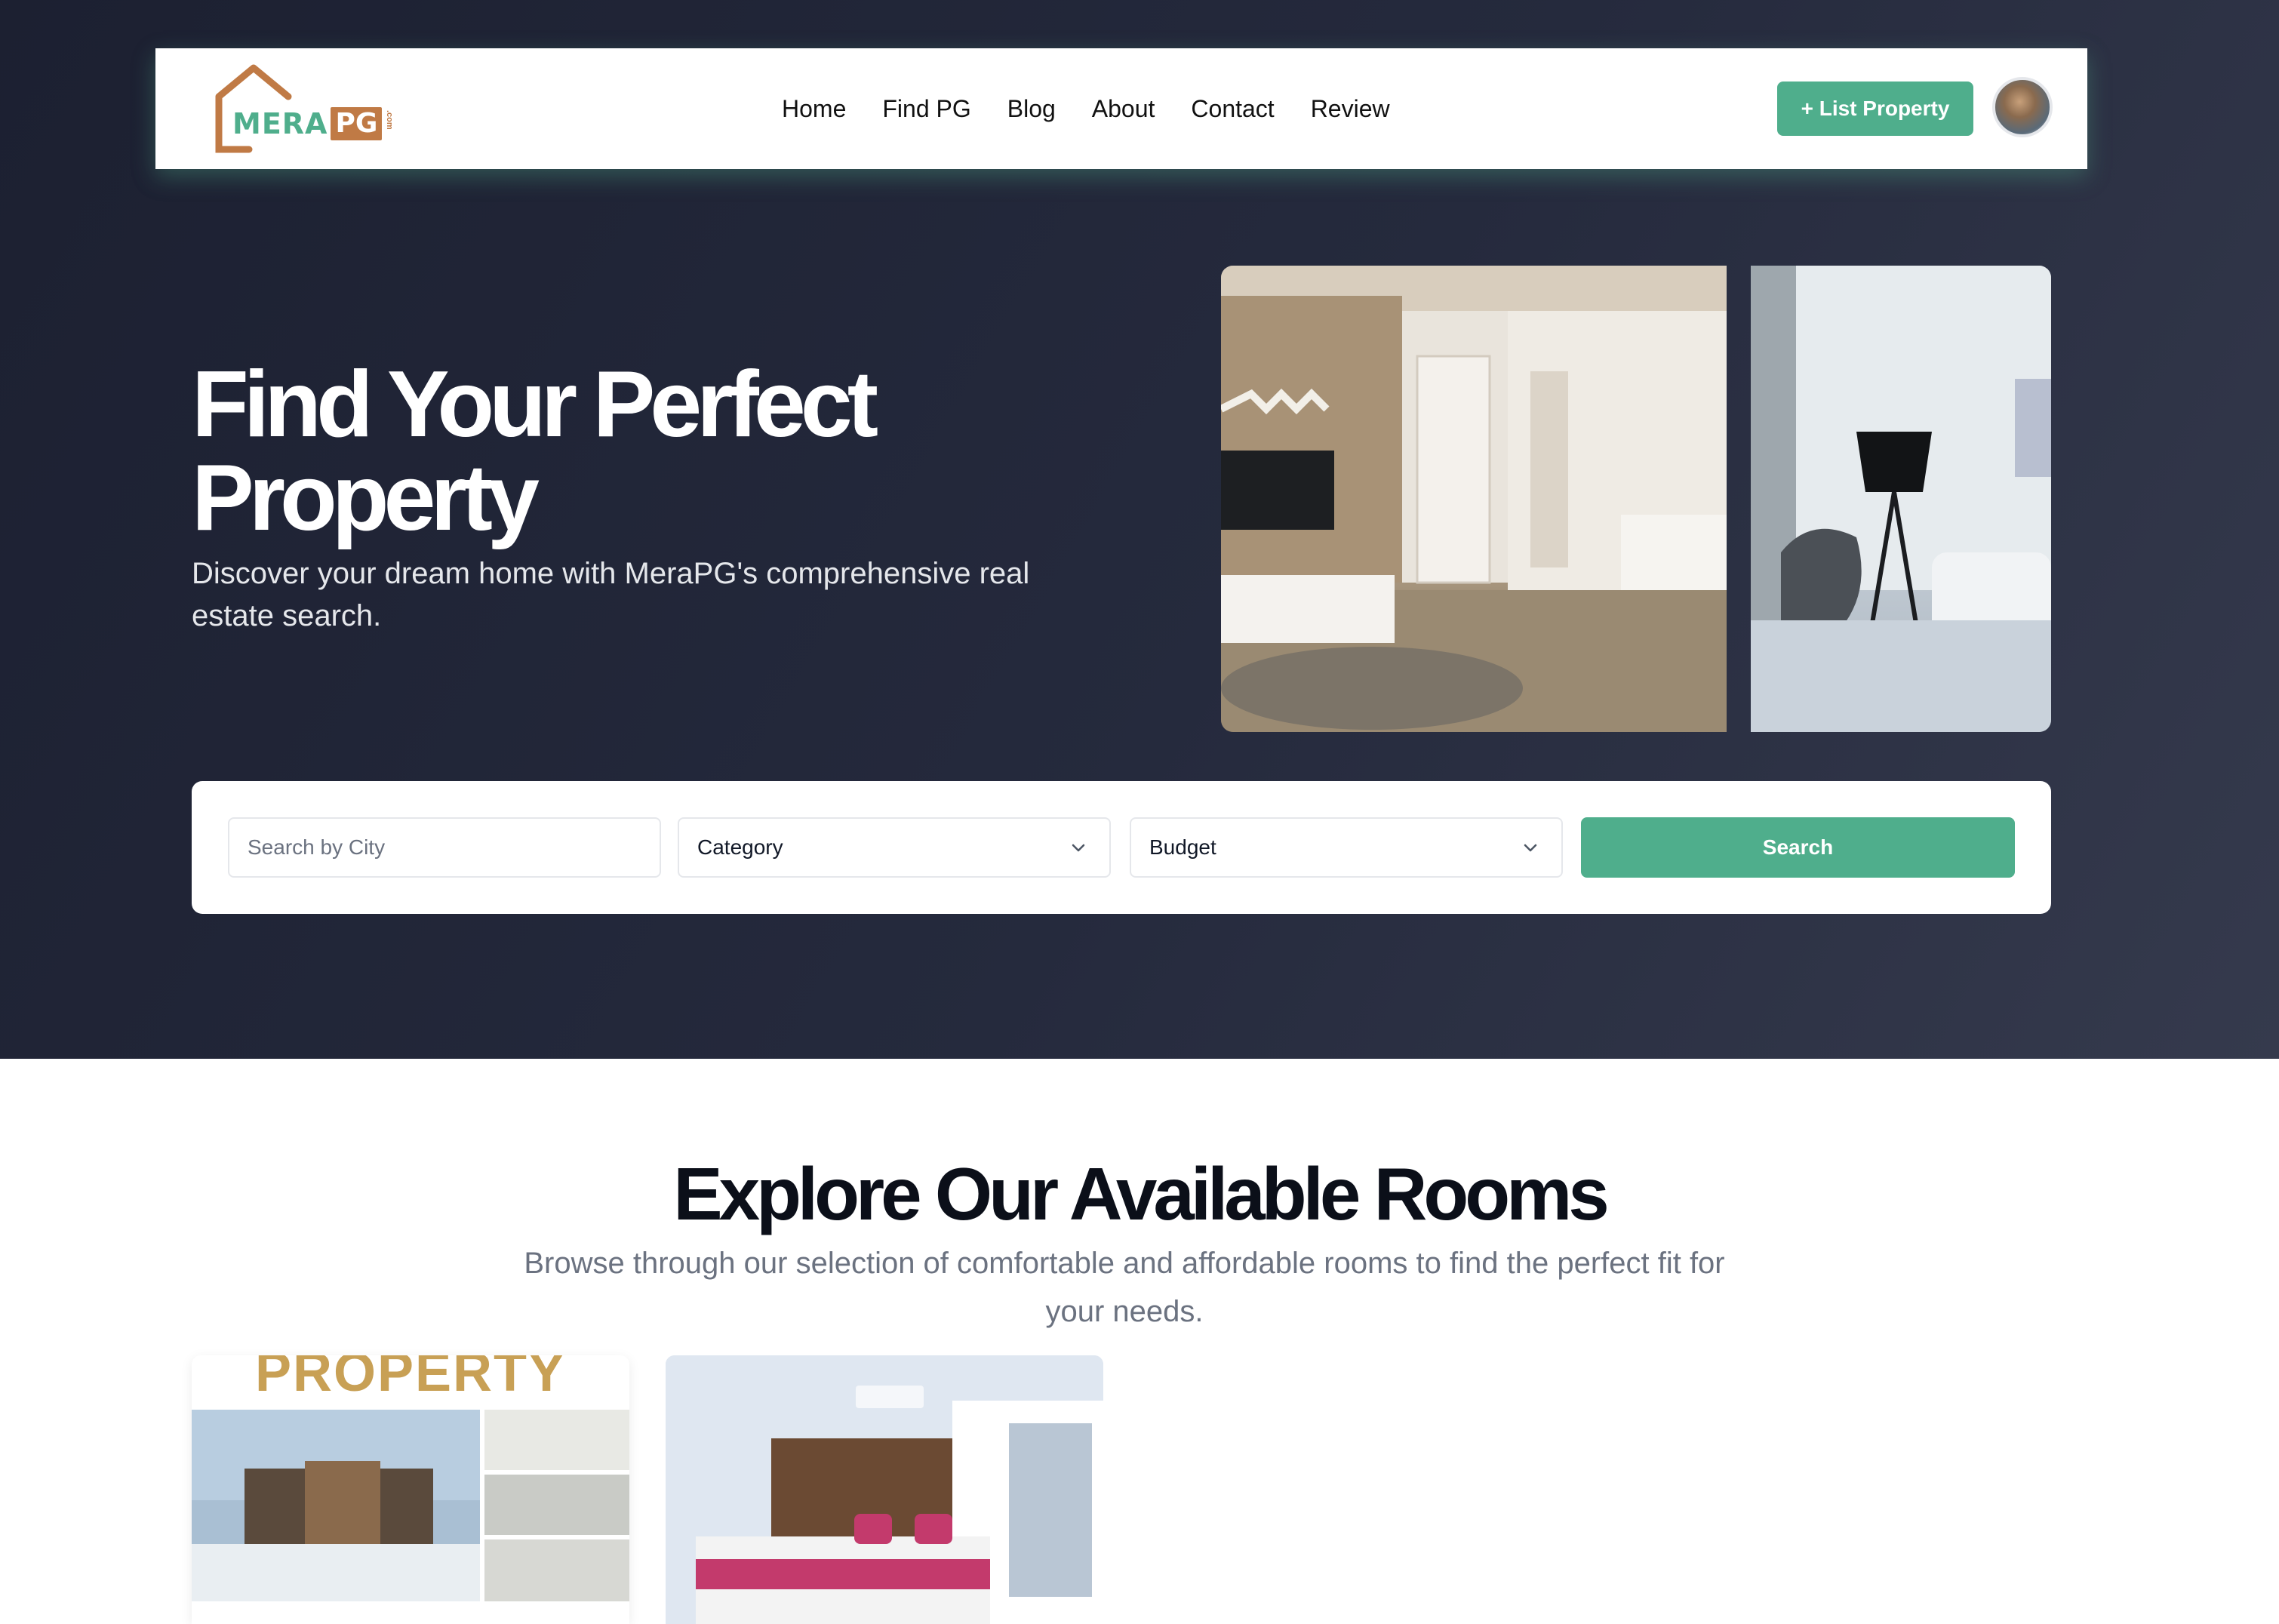 The height and width of the screenshot is (1624, 2279). Describe the element at coordinates (1121, 847) in the screenshot. I see `search-card: Category Budget Search` at that location.